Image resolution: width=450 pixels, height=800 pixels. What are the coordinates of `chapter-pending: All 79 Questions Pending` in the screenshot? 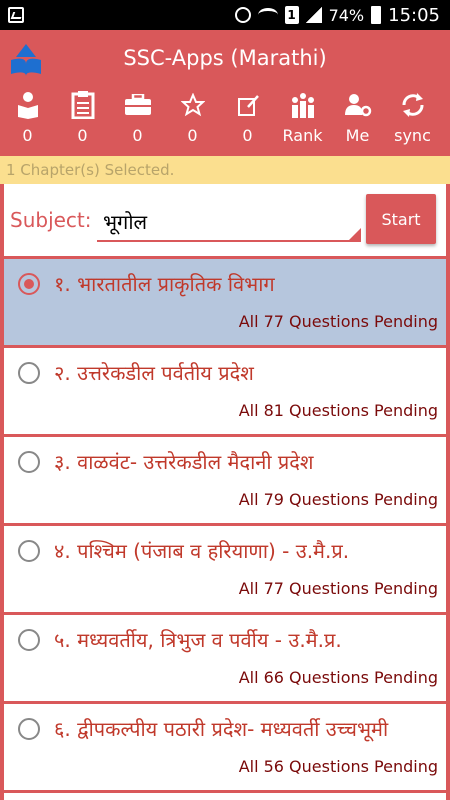 It's located at (338, 499).